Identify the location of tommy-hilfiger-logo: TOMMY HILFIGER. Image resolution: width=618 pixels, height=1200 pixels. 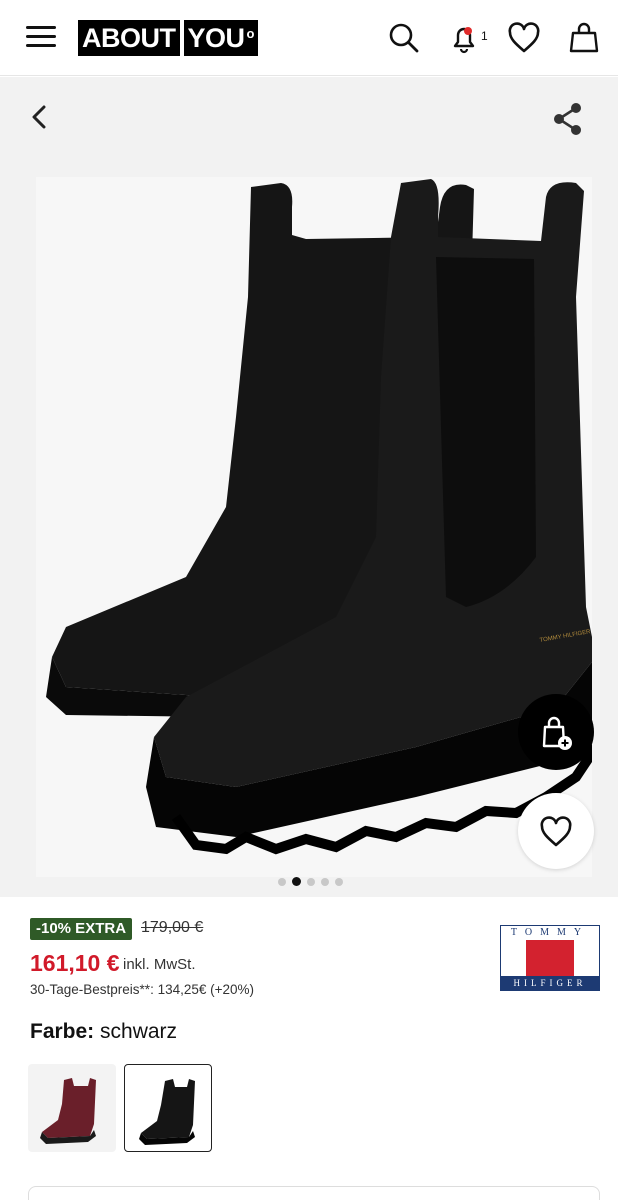
(550, 958).